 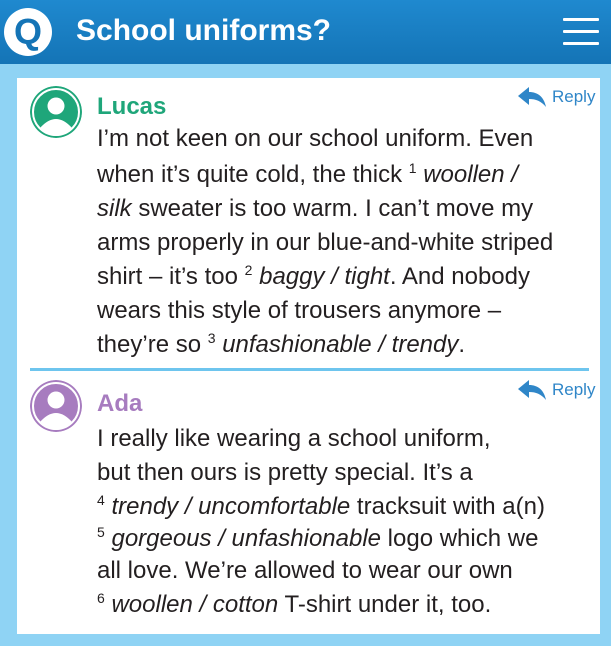 What do you see at coordinates (459, 276) in the screenshot?
I see `text-segment: . And nobody` at bounding box center [459, 276].